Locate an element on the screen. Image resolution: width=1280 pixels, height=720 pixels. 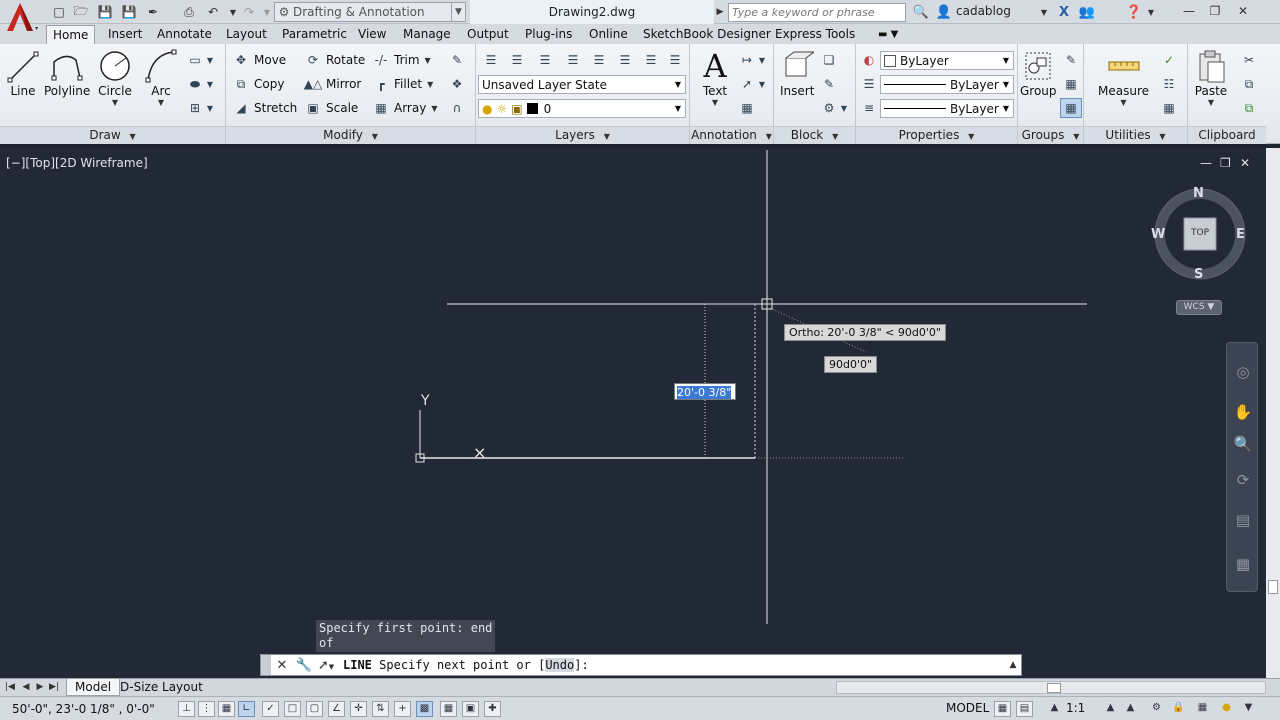
allow-dynamic-ucs-icon: ✛ is located at coordinates (358, 709).